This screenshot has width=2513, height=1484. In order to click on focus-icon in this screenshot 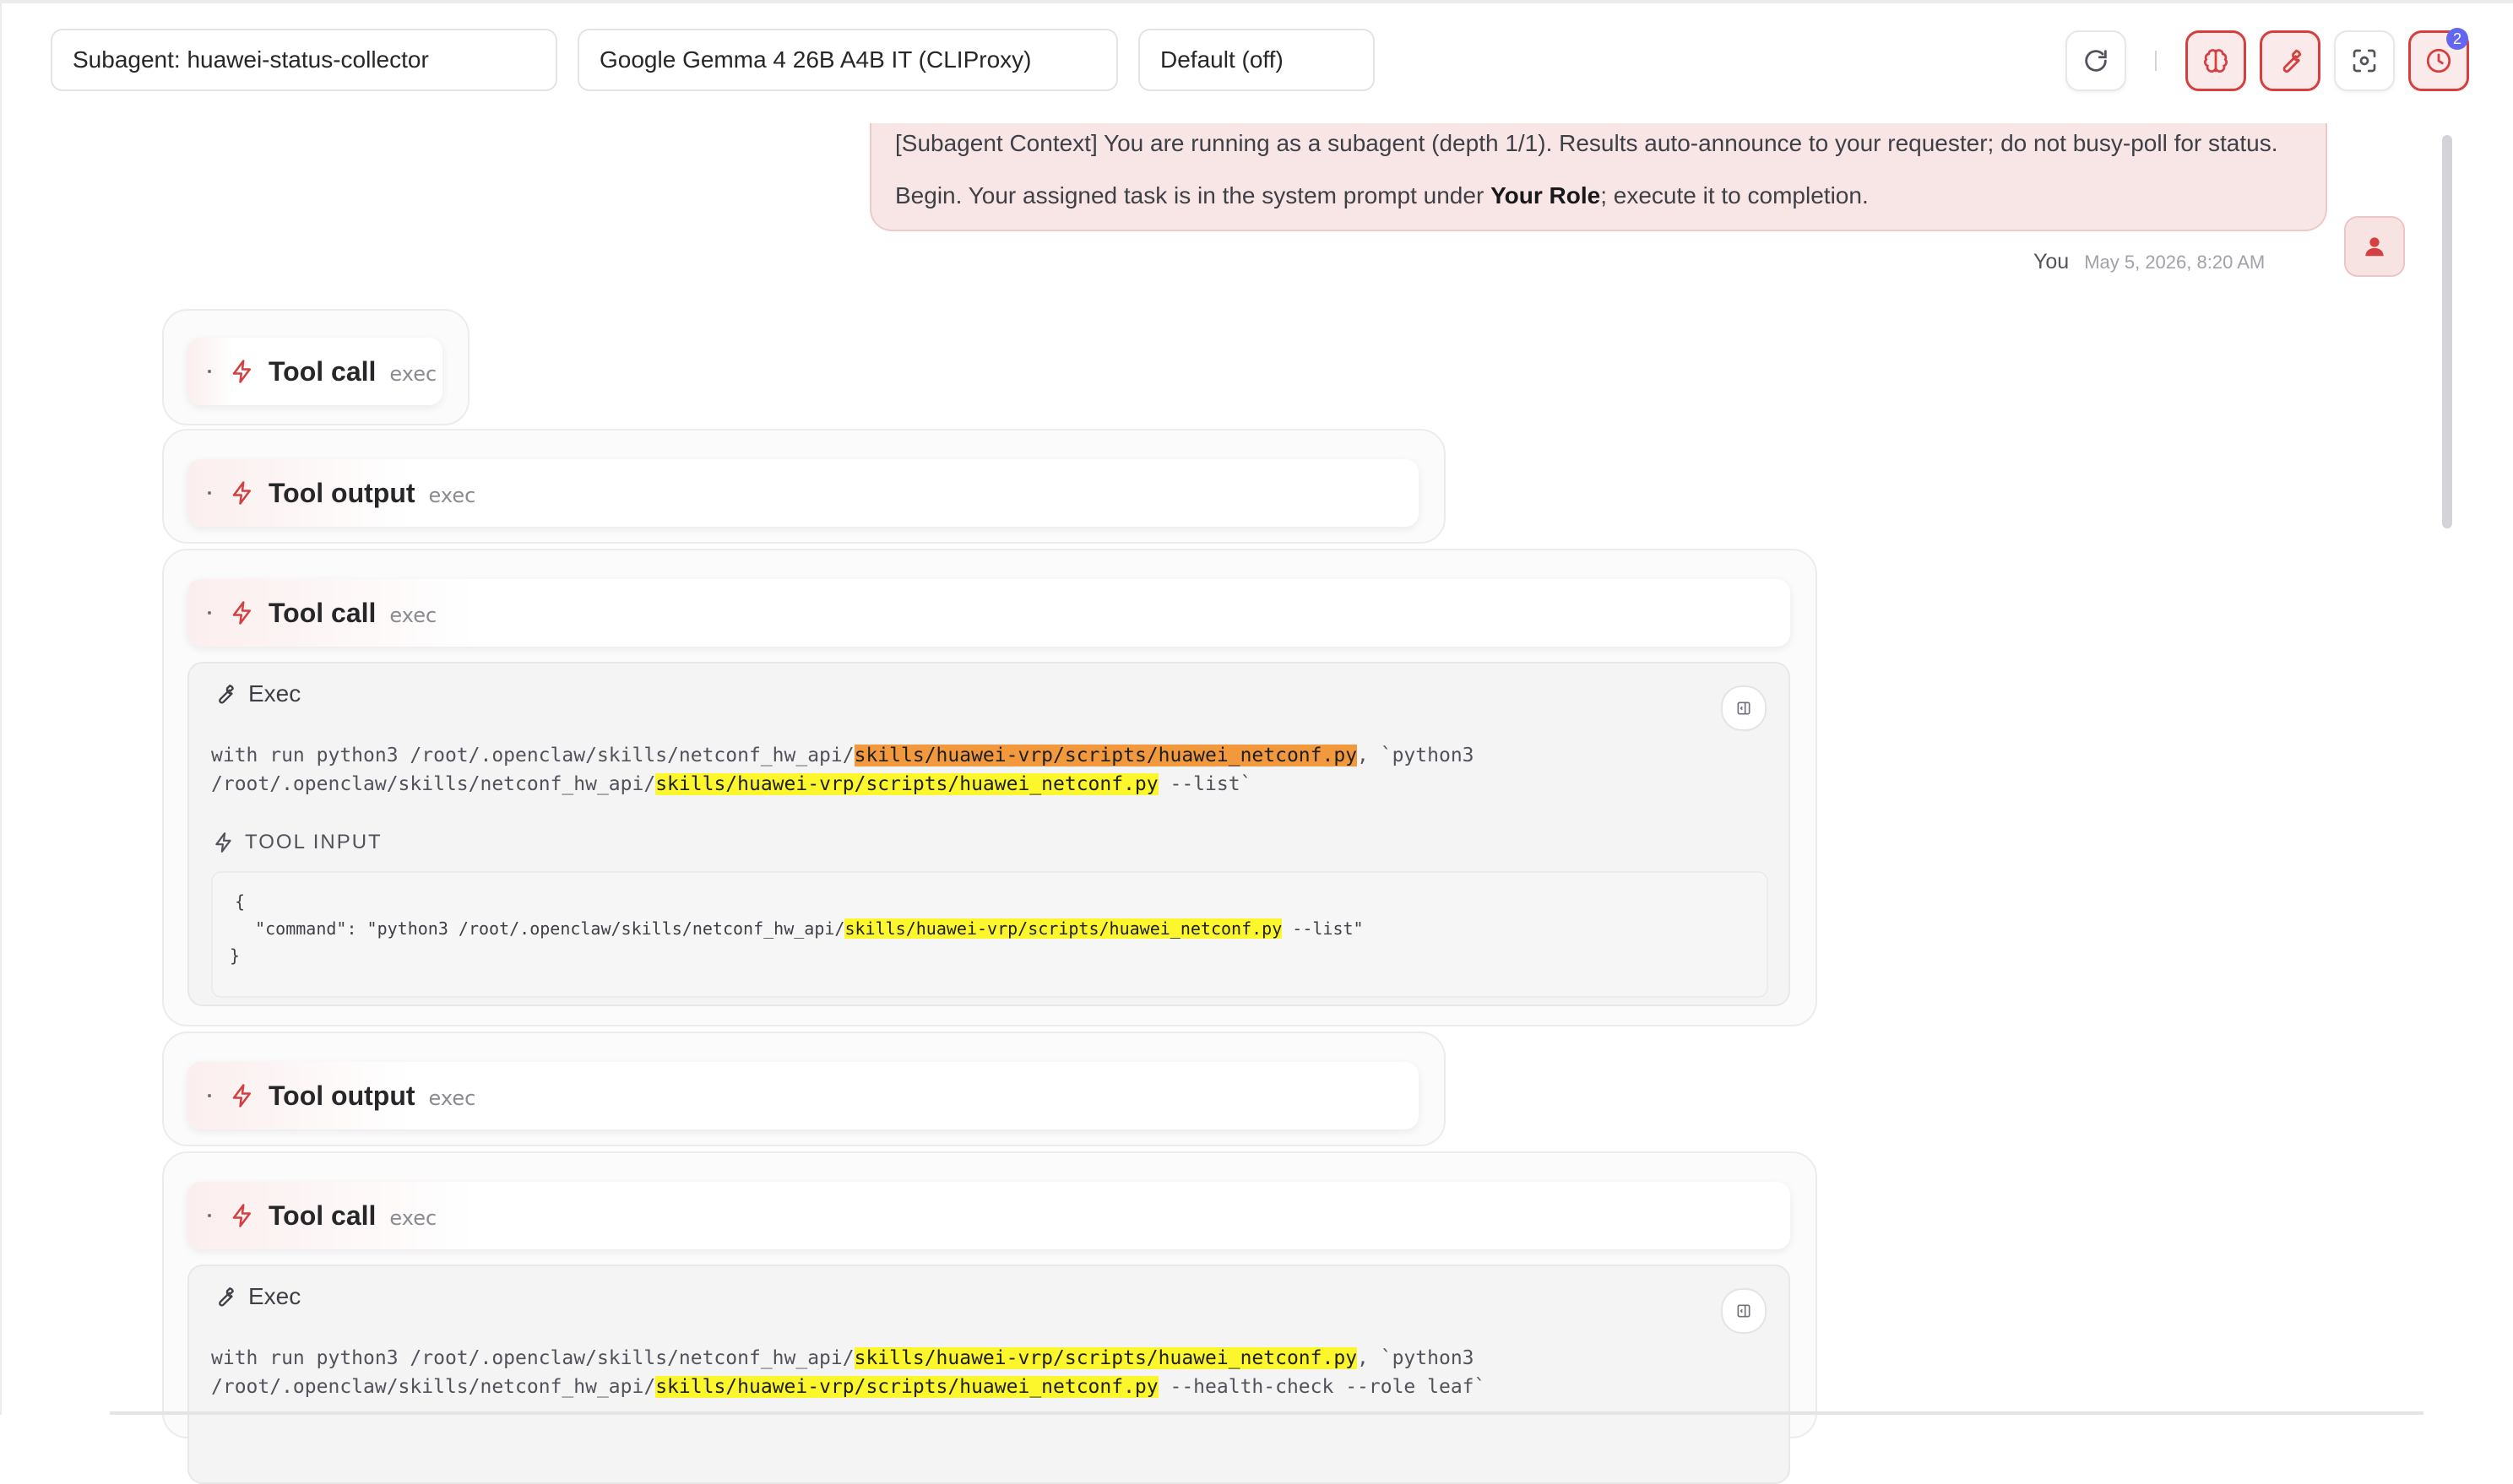, I will do `click(2365, 61)`.